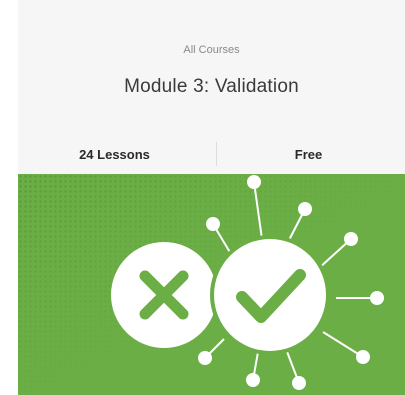  I want to click on breadcrumb-all-courses: All Courses, so click(211, 50).